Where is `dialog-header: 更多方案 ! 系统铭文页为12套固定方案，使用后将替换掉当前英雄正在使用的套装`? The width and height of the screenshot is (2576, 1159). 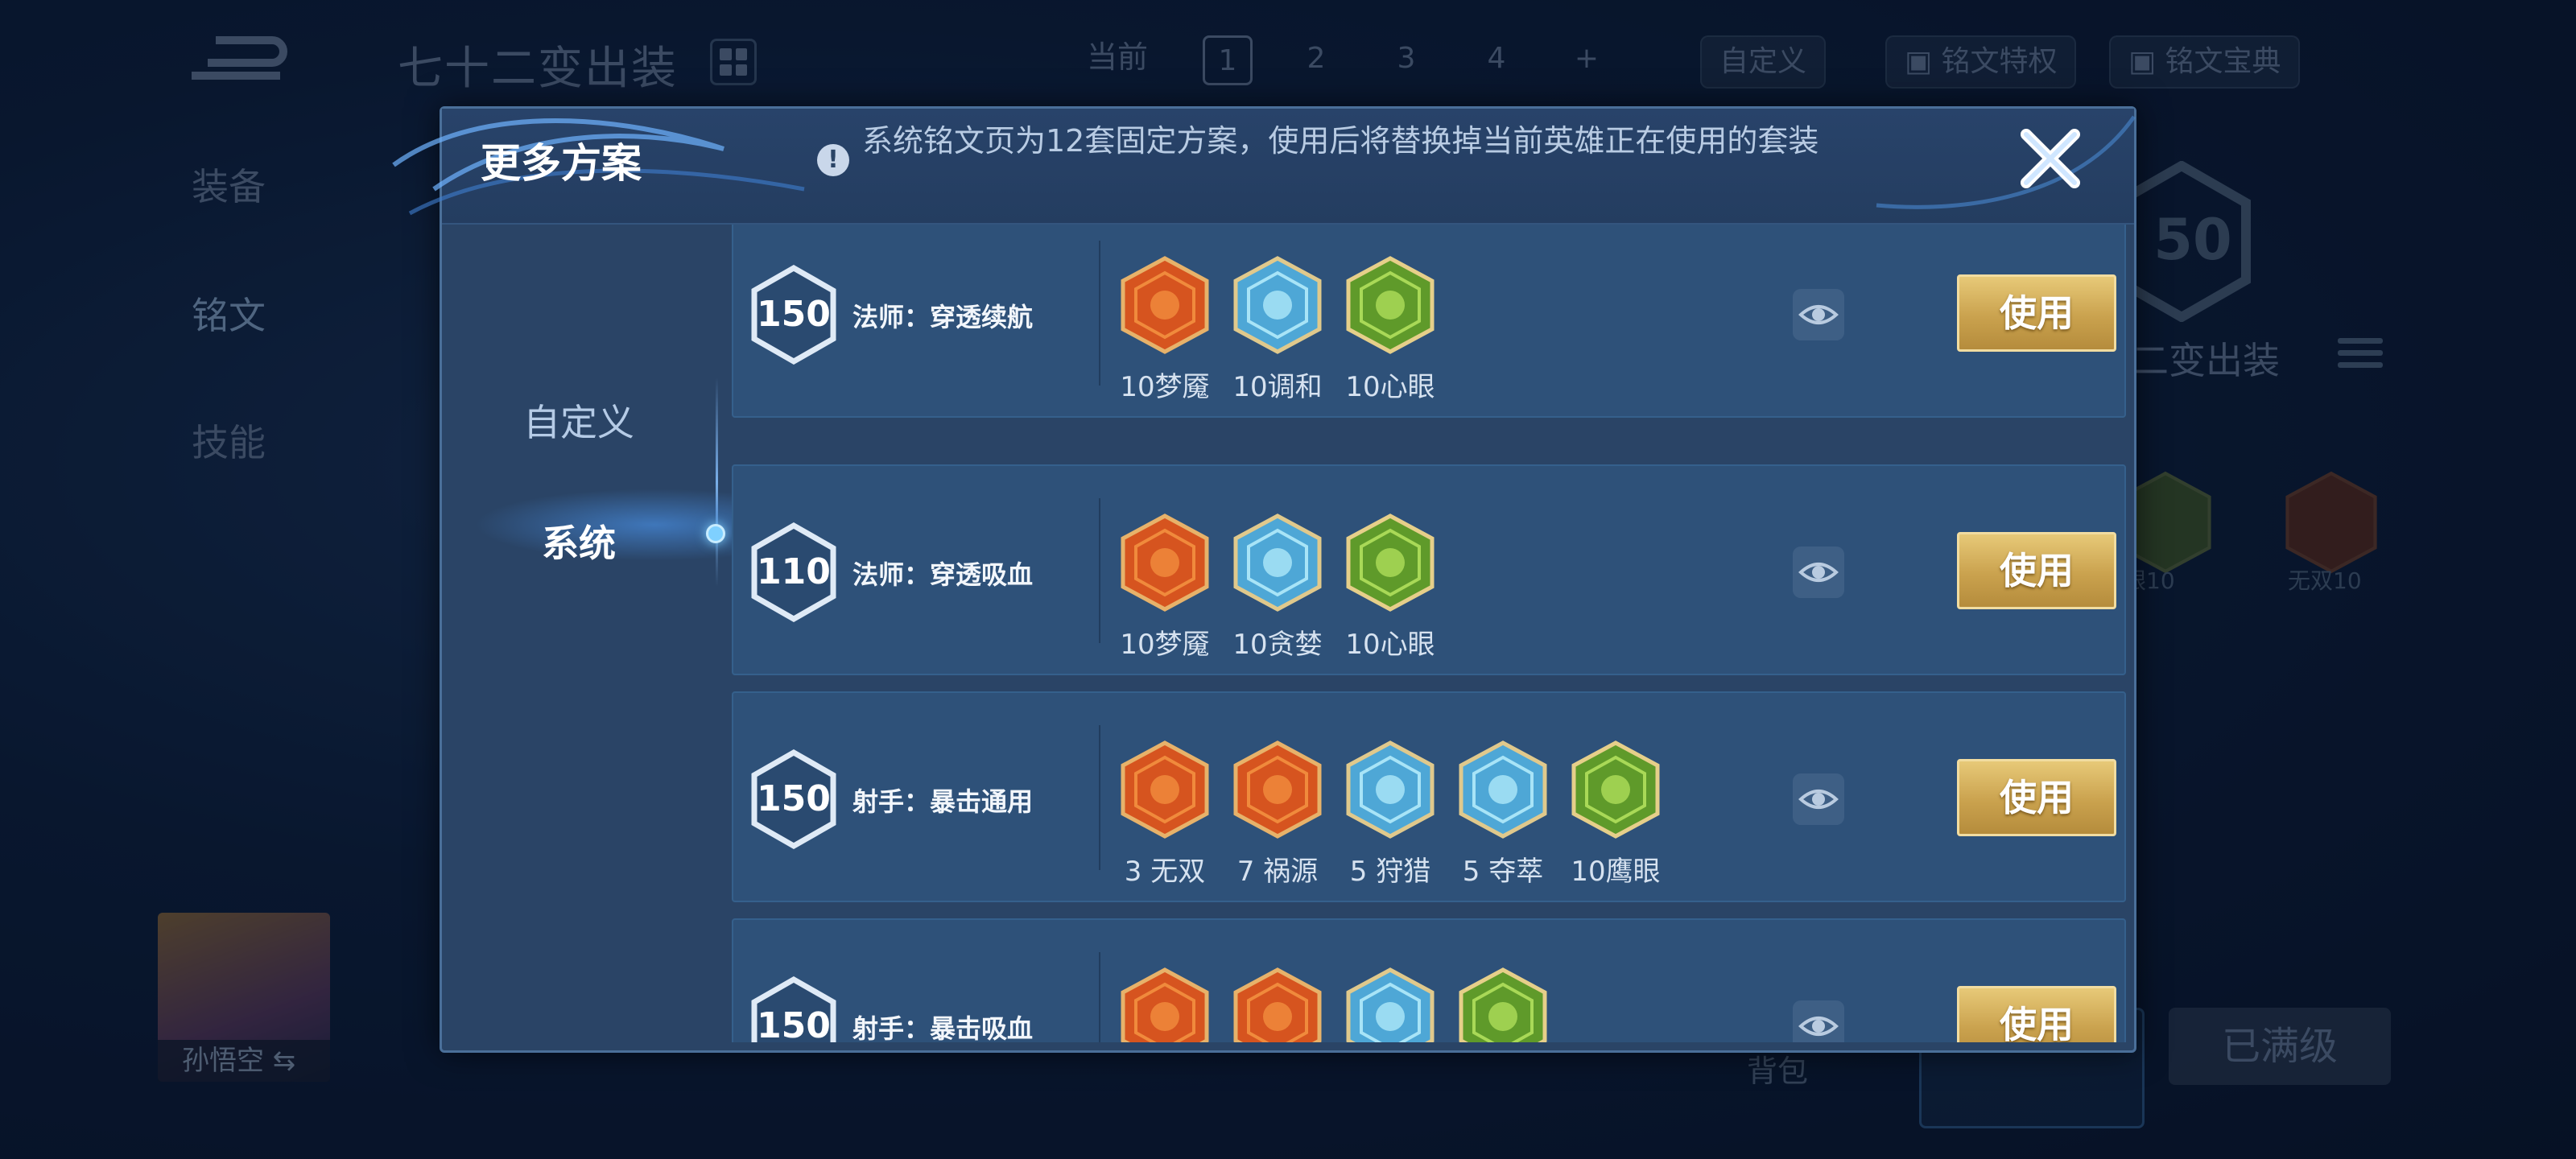
dialog-header: 更多方案 ! 系统铭文页为12套固定方案，使用后将替换掉当前英雄正在使用的套装 is located at coordinates (1264, 167).